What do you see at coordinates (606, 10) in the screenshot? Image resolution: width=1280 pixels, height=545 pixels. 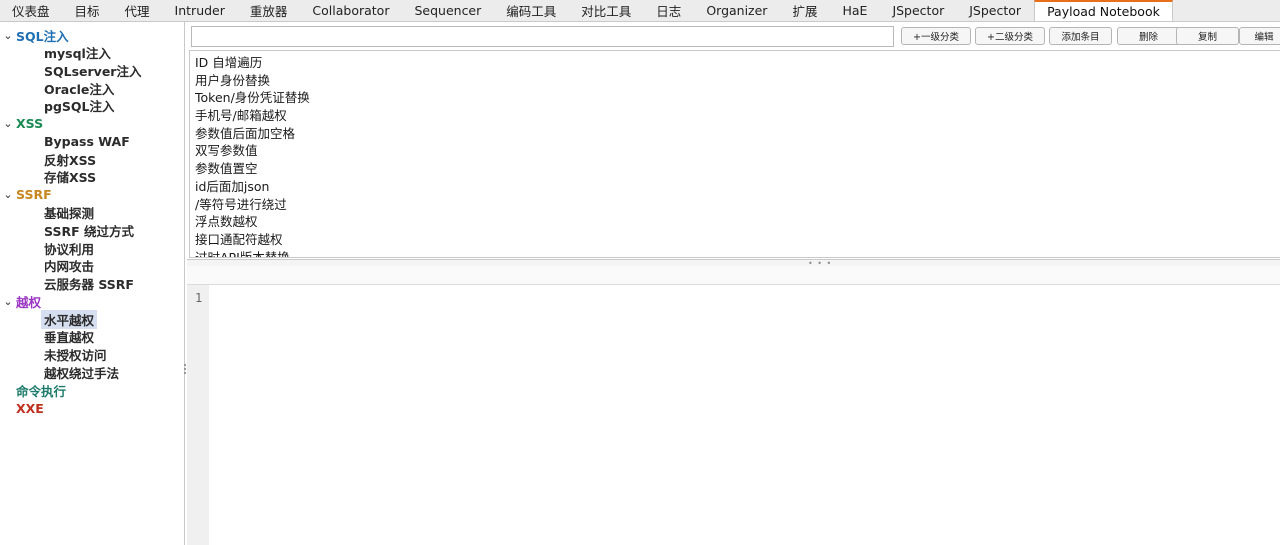 I see `tab-8: 对比工具` at bounding box center [606, 10].